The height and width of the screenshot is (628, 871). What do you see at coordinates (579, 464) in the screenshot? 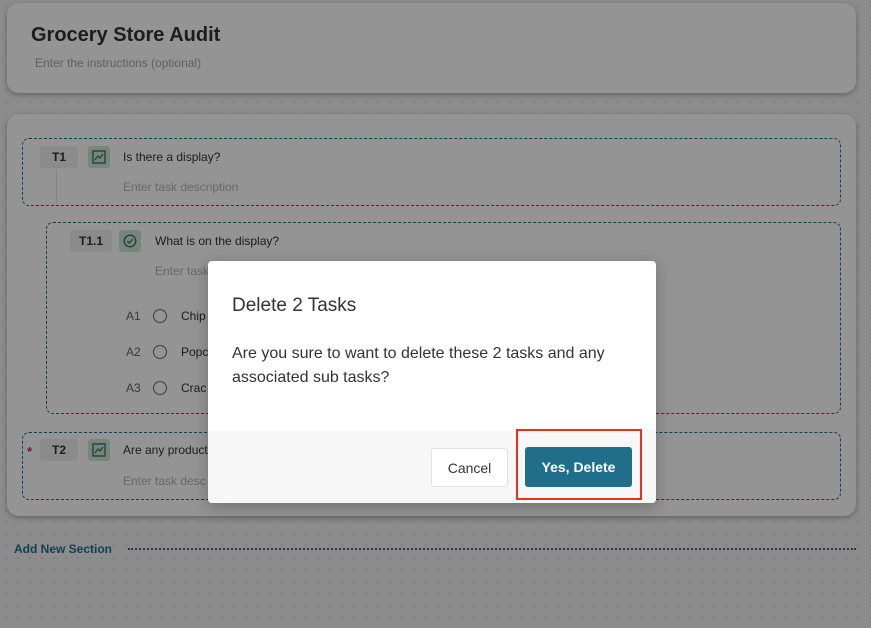
I see `highlight-box` at bounding box center [579, 464].